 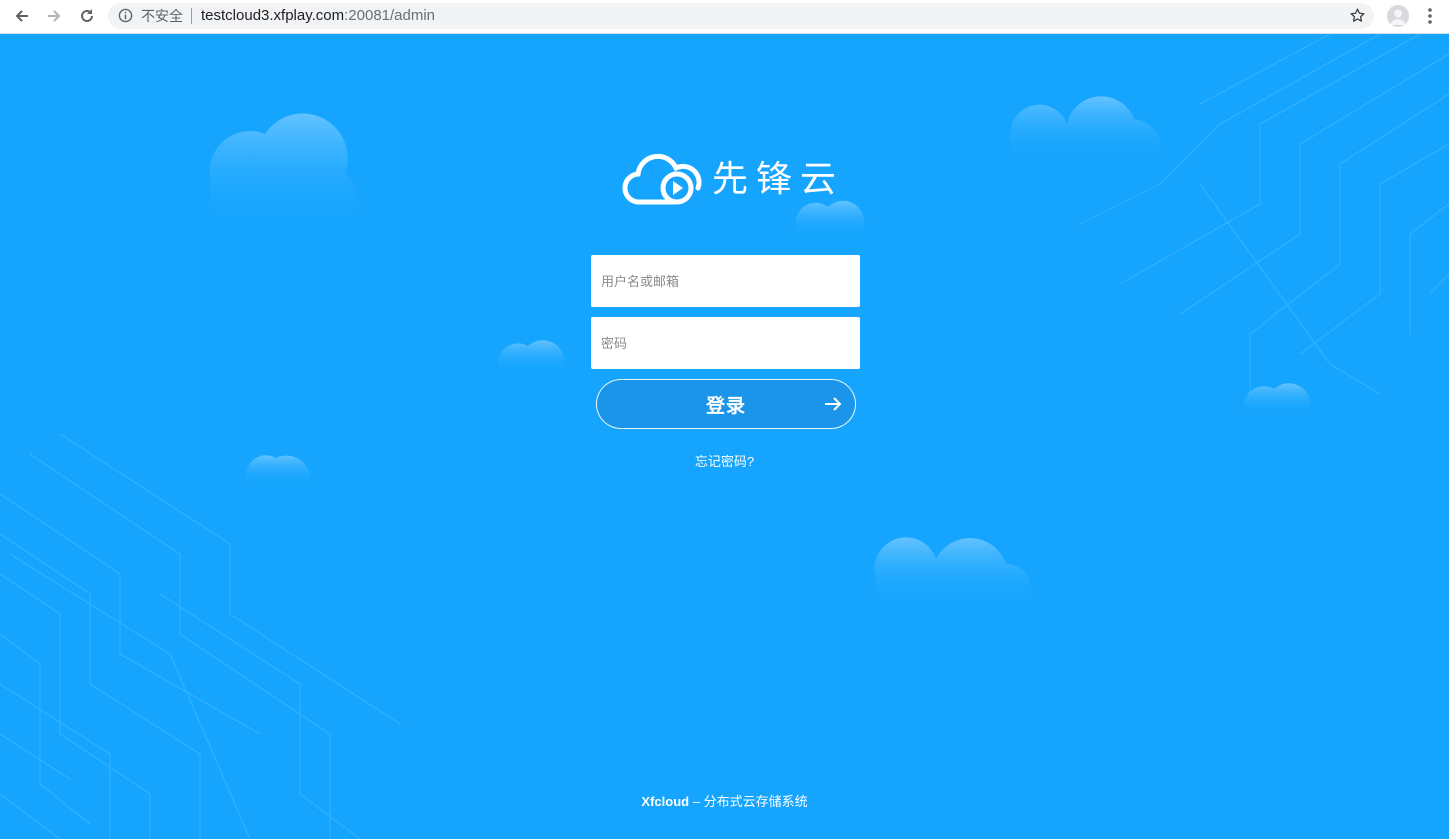 I want to click on circuit-lines-right, so click(x=1264, y=214).